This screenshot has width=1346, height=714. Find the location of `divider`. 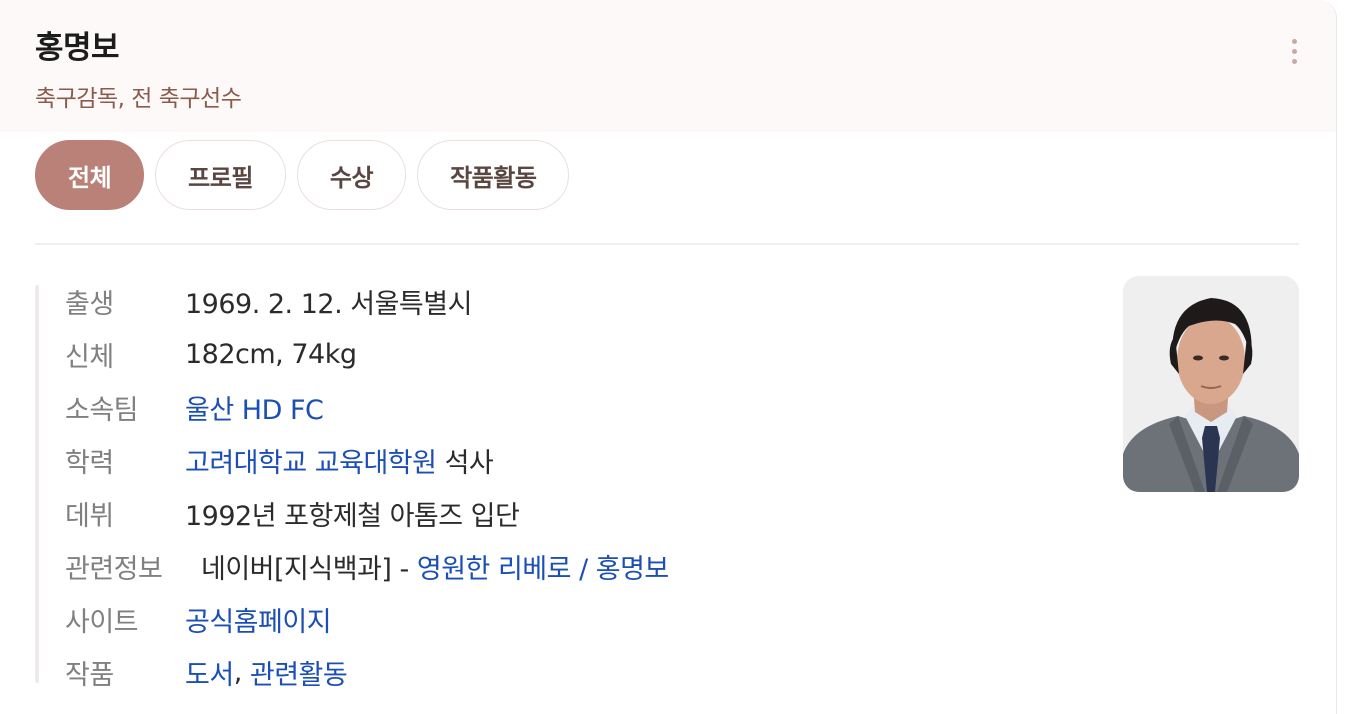

divider is located at coordinates (667, 244).